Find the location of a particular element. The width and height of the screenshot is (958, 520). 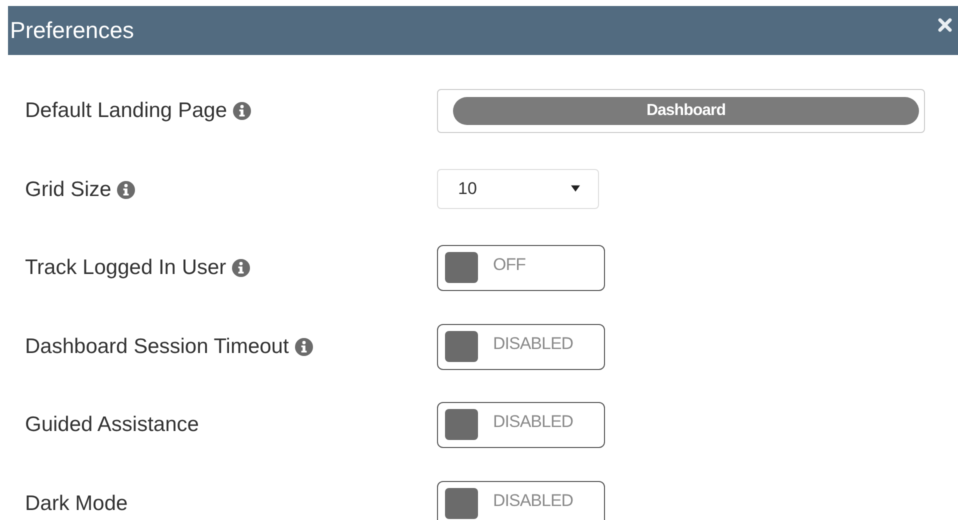

setting-label: Dark Mode is located at coordinates (76, 504).